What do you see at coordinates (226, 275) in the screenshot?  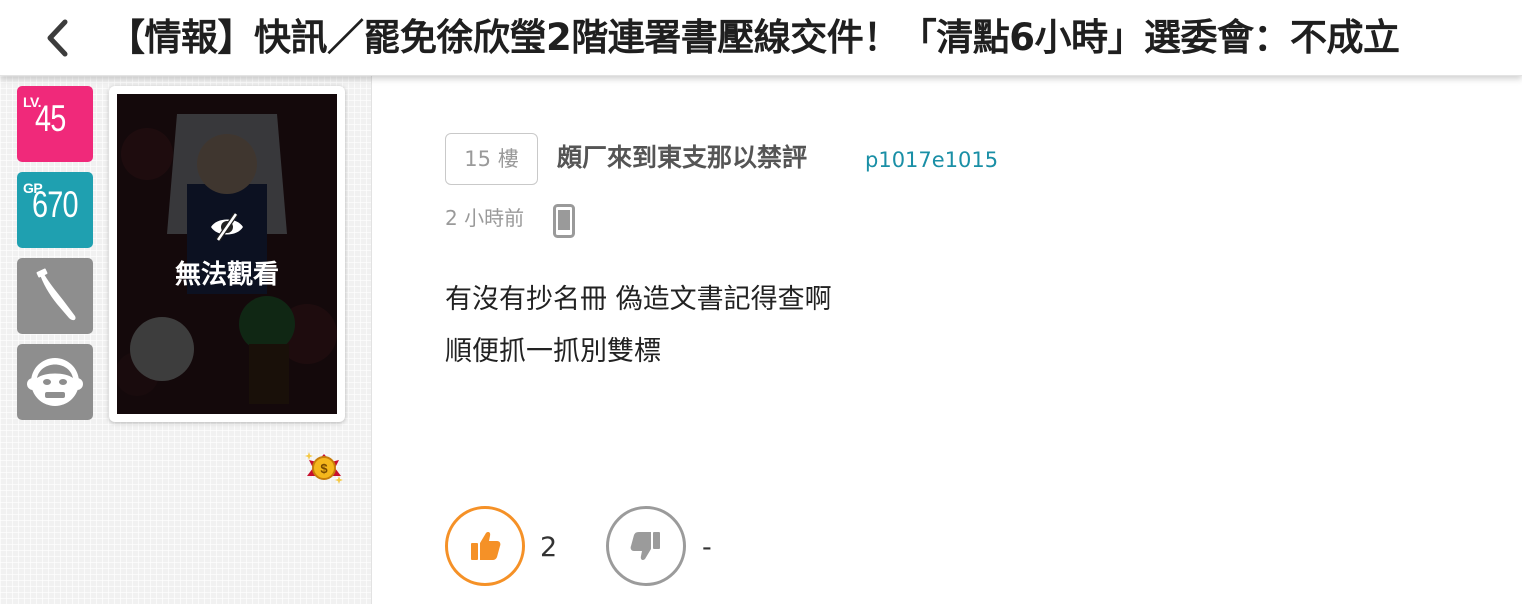 I see `avatar-caption: 無法觀看` at bounding box center [226, 275].